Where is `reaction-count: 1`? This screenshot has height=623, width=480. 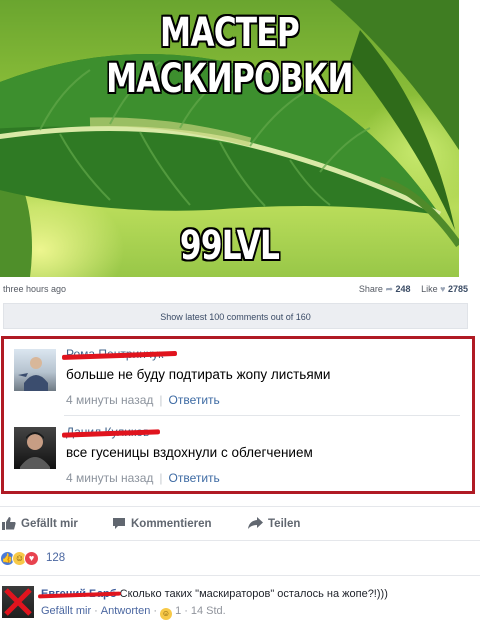 reaction-count: 1 is located at coordinates (178, 611).